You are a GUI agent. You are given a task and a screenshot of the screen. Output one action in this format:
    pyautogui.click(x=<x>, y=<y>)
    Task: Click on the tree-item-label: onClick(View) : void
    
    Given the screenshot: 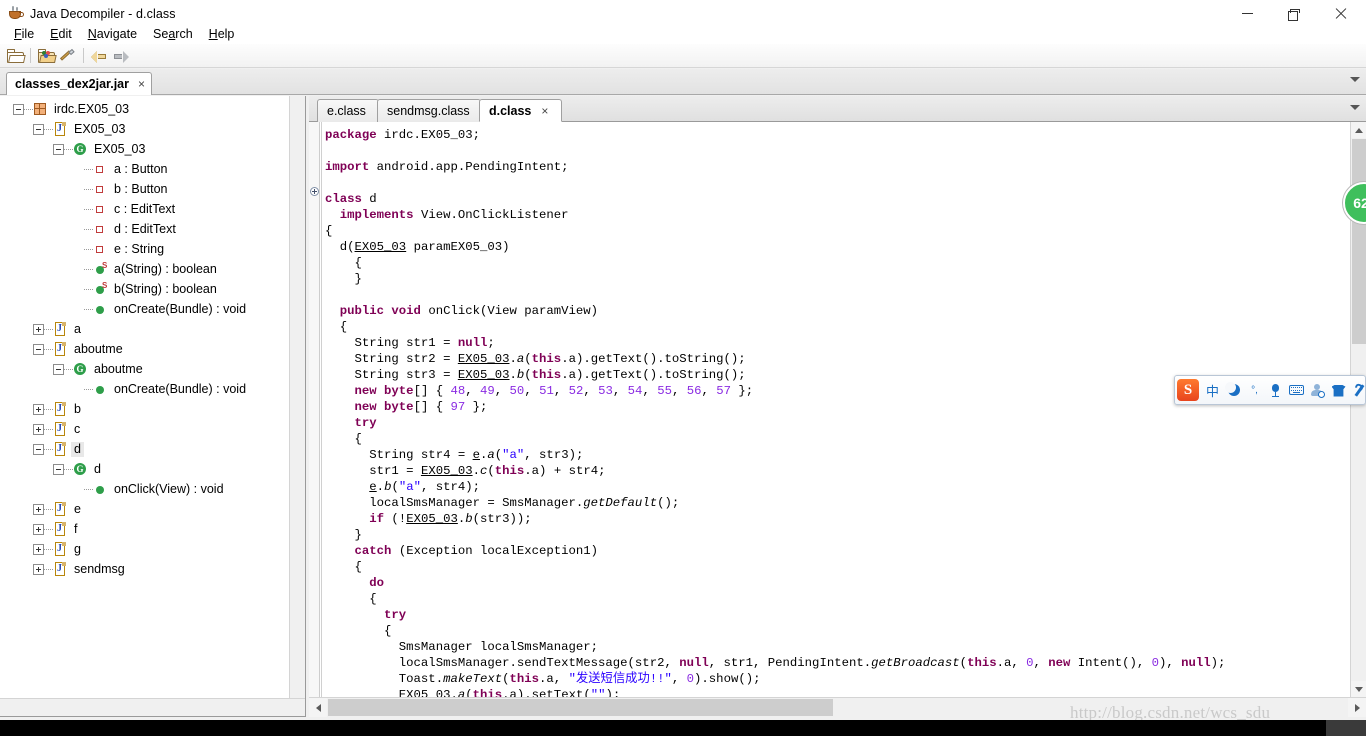 What is the action you would take?
    pyautogui.click(x=169, y=488)
    